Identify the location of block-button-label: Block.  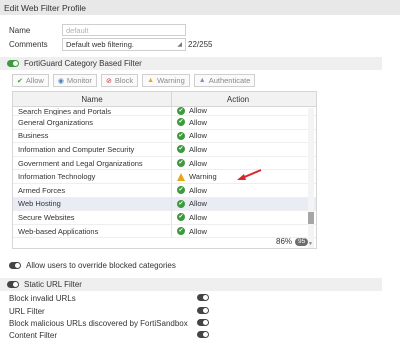
(124, 80).